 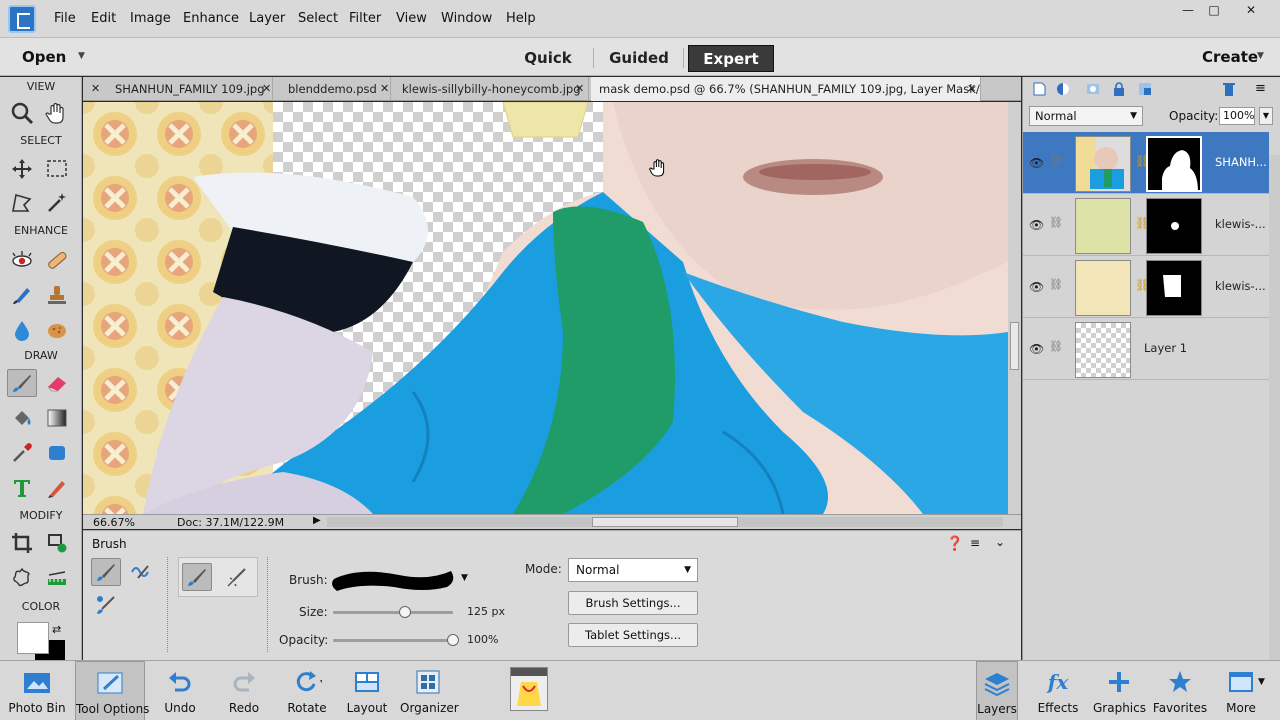 What do you see at coordinates (56, 629) in the screenshot?
I see `swap-colors-icon: ⇄` at bounding box center [56, 629].